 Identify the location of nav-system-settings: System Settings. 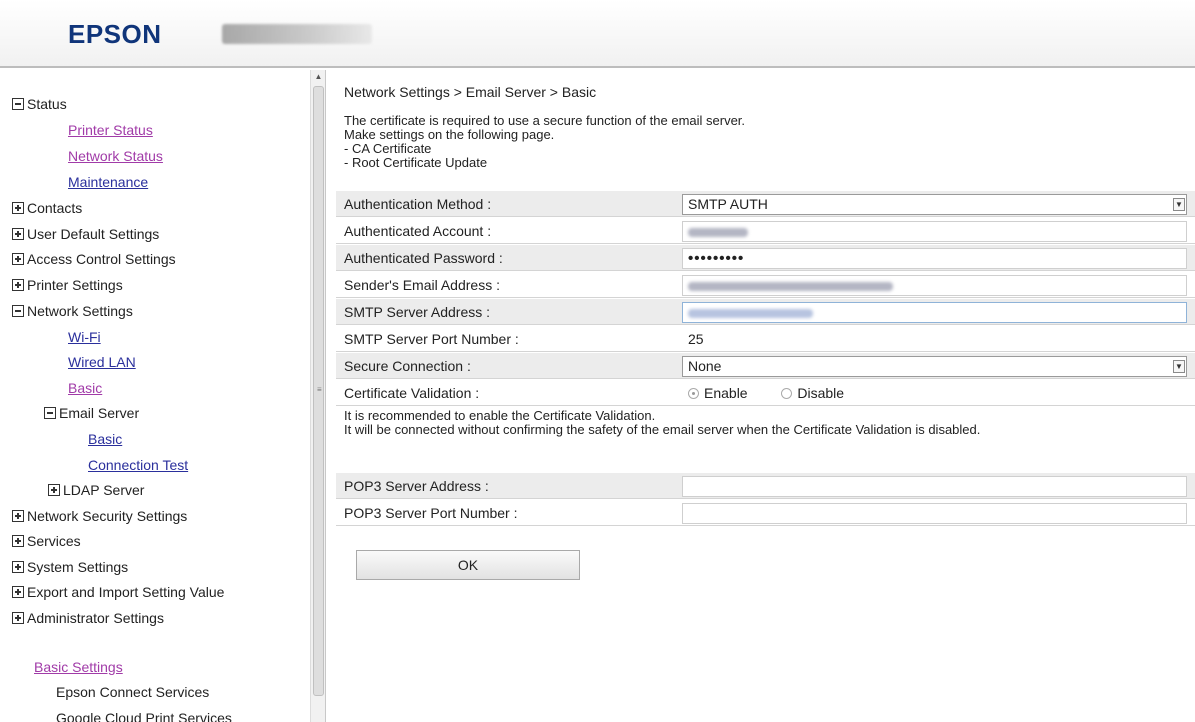
(70, 567).